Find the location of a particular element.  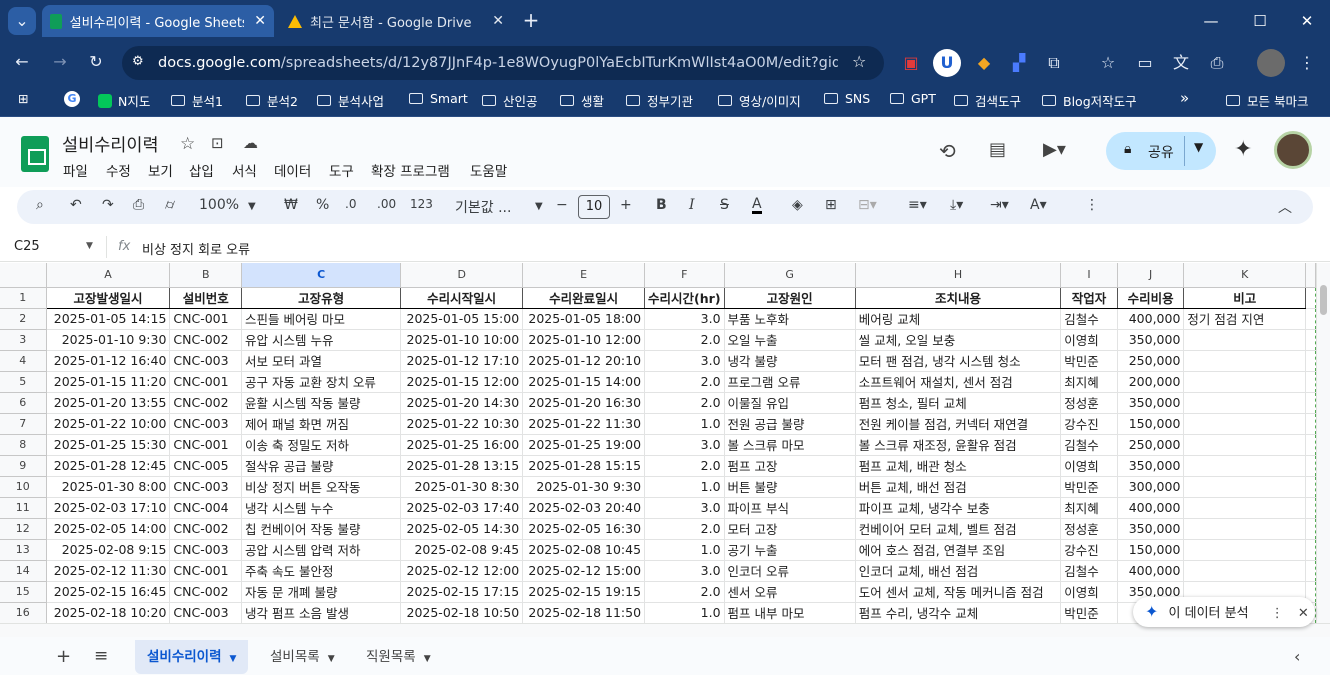

cell: 2025-02-12 12:00 is located at coordinates (462, 571).